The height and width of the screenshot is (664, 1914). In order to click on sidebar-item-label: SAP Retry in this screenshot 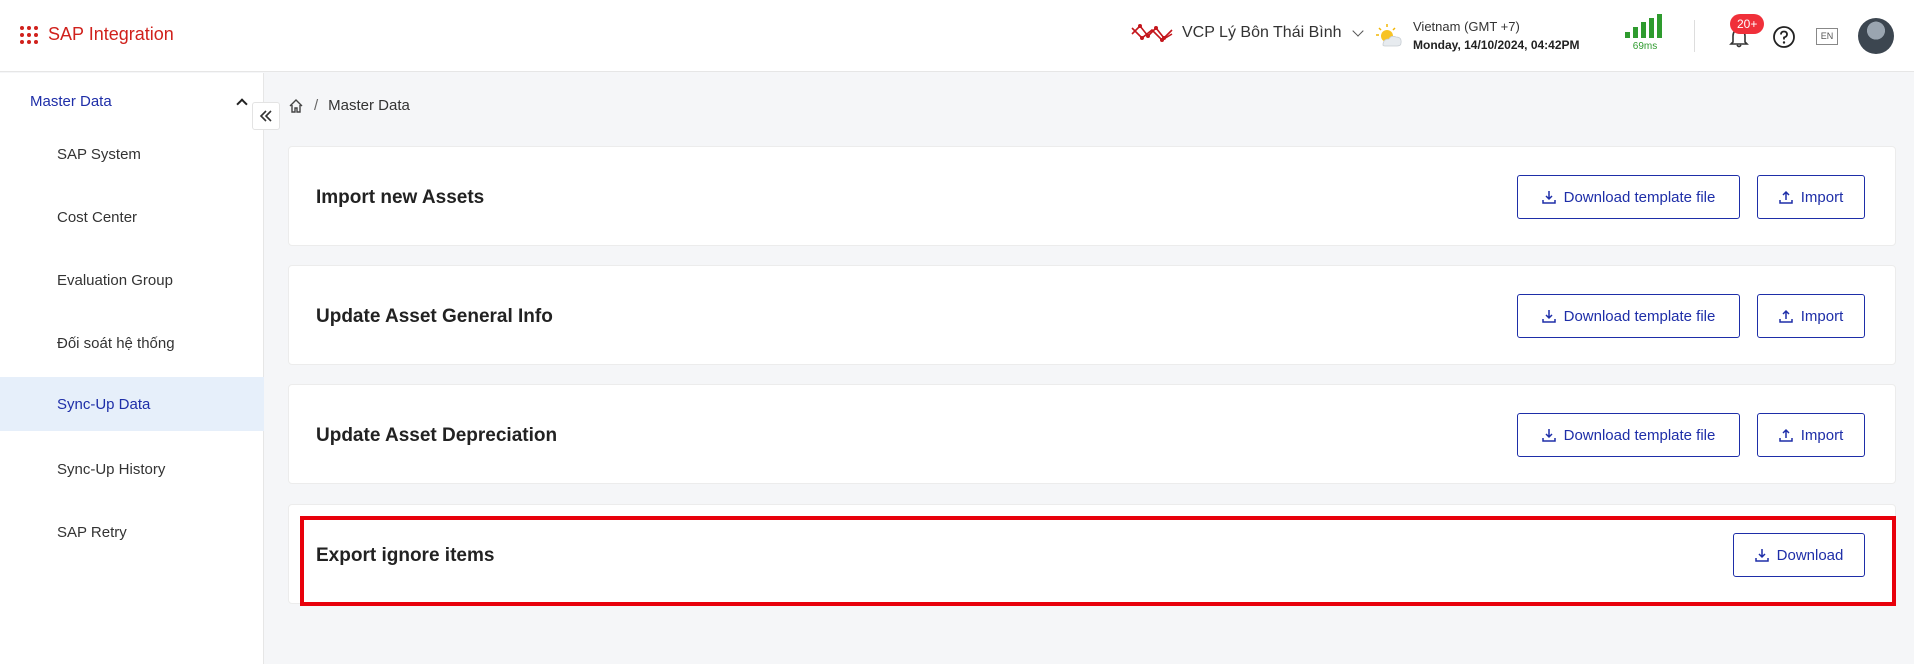, I will do `click(92, 532)`.